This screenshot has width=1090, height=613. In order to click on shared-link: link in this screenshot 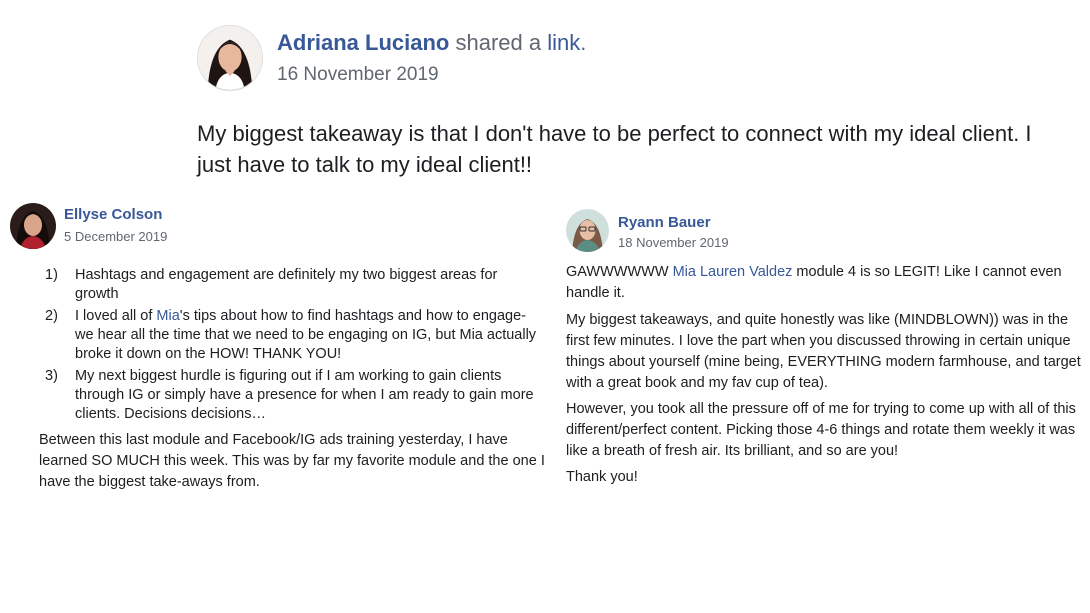, I will do `click(563, 42)`.